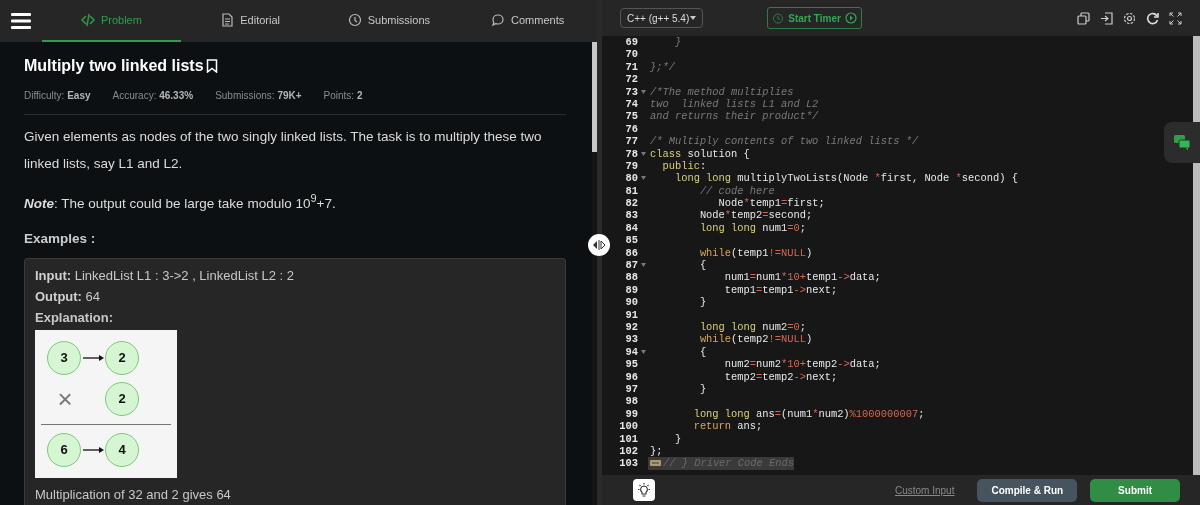  Describe the element at coordinates (74, 317) in the screenshot. I see `explanation-label: Explanation:` at that location.